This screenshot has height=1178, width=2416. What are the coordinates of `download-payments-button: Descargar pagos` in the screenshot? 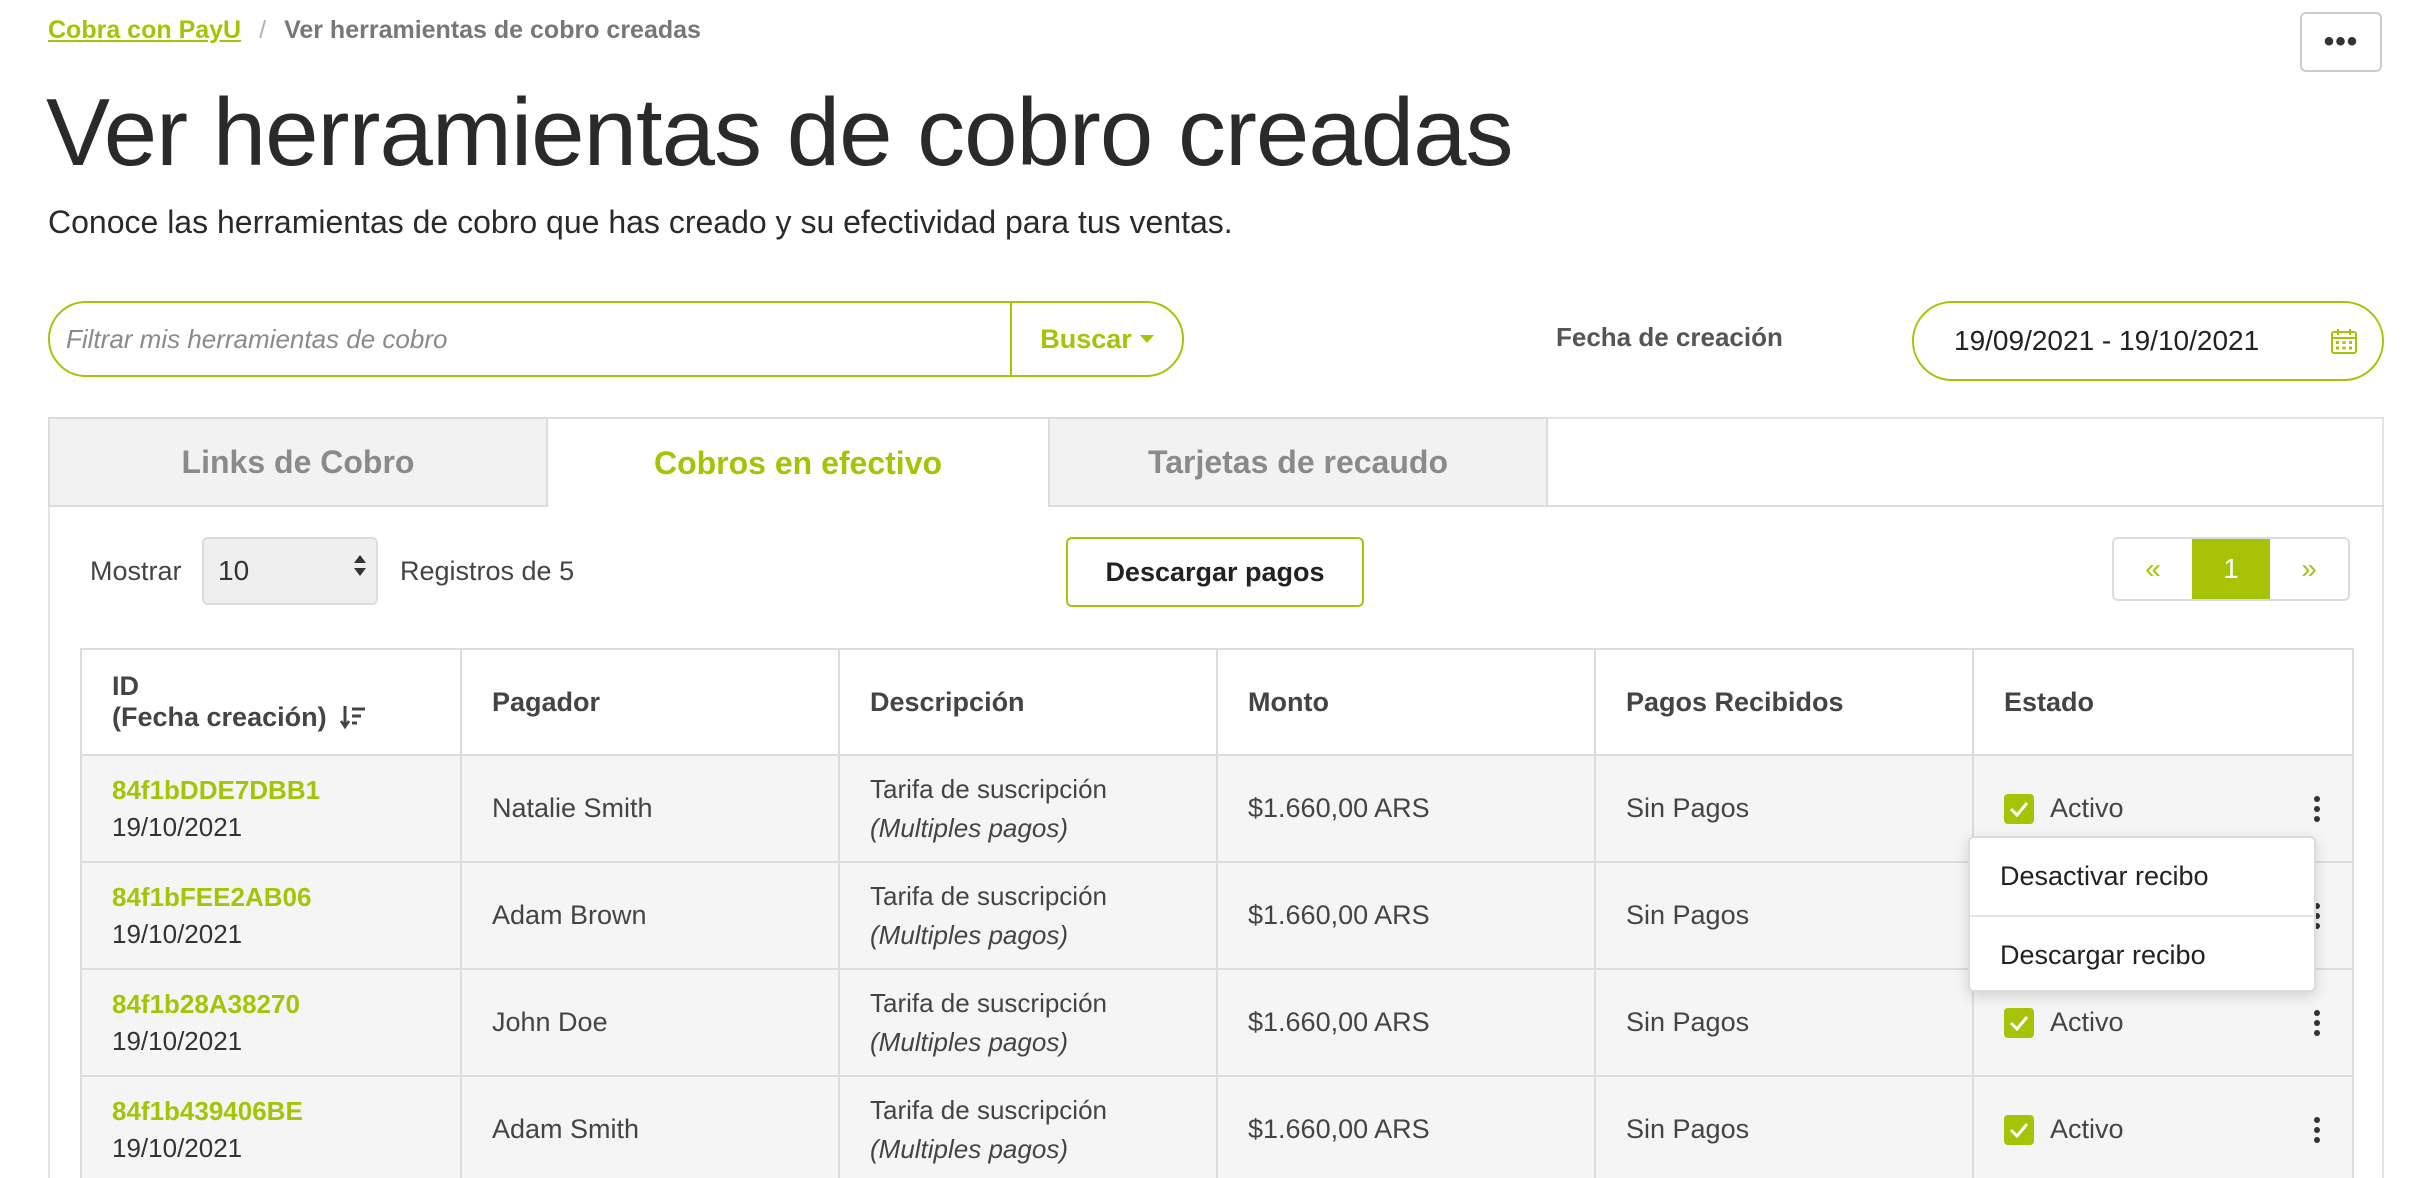 It's located at (1215, 572).